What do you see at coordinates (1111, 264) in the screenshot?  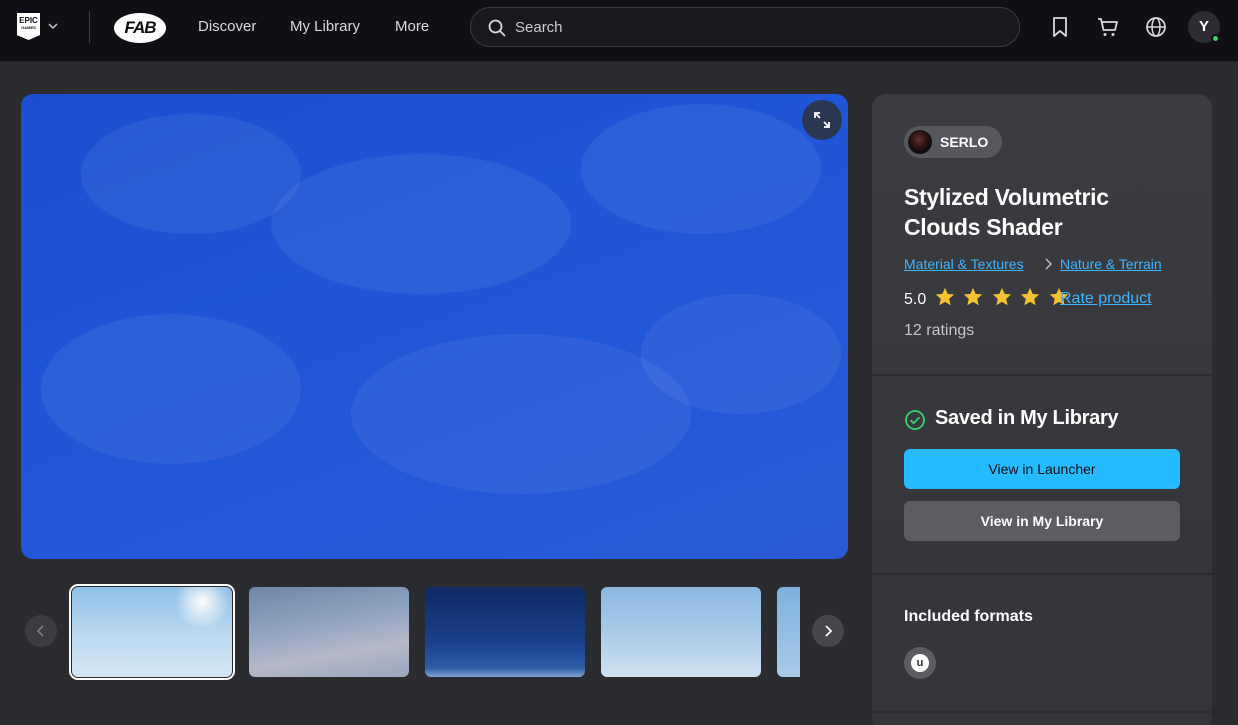 I see `breadcrumb-subcategory: Nature & Terrain` at bounding box center [1111, 264].